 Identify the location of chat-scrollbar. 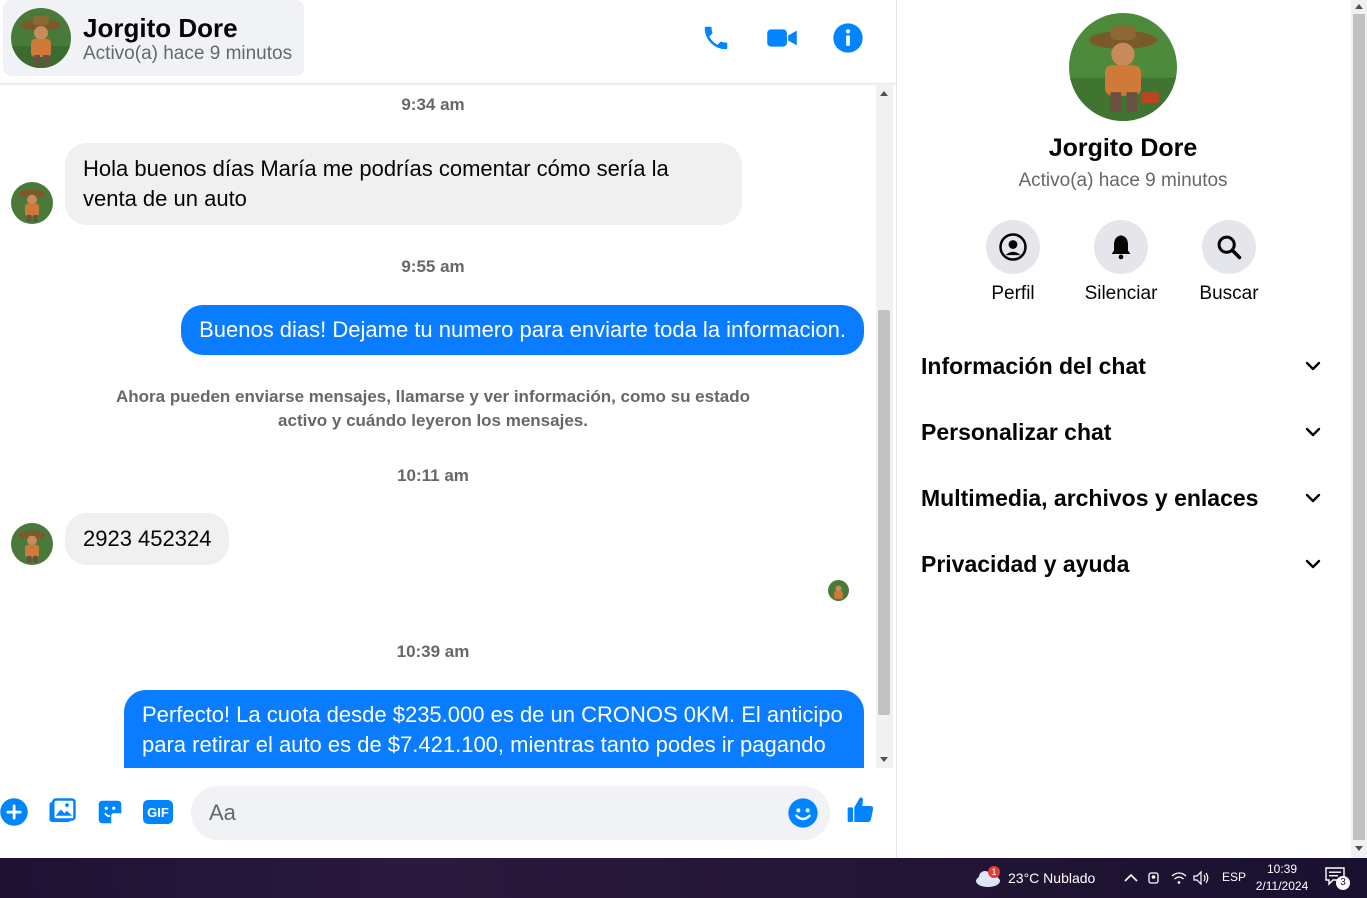
(884, 426).